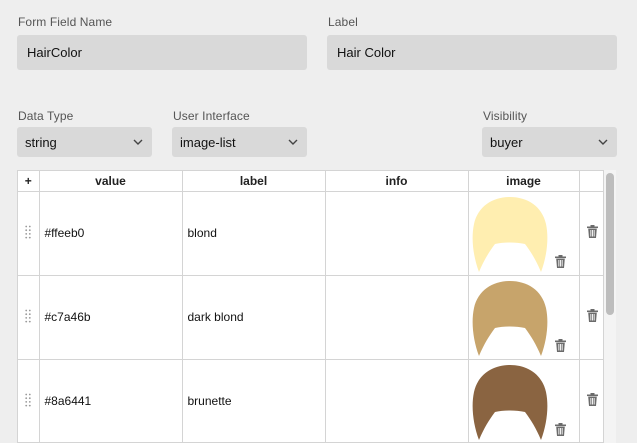  I want to click on row-value: #8a6441, so click(68, 401).